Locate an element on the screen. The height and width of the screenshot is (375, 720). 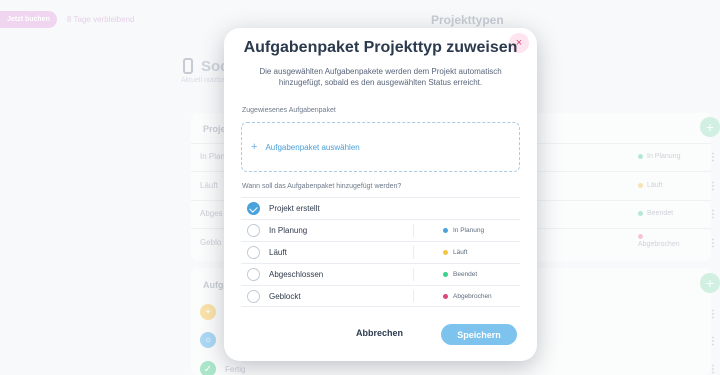
status-option-abgeschlossen: Abgeschlossen Beendet is located at coordinates (380, 274).